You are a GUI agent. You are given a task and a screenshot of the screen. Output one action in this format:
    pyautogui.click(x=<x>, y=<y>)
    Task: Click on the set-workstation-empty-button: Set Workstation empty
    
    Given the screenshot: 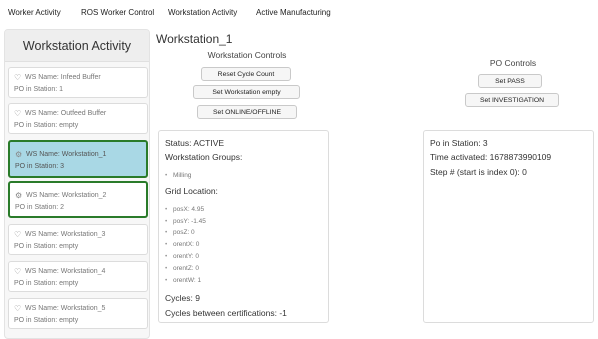 What is the action you would take?
    pyautogui.click(x=246, y=92)
    